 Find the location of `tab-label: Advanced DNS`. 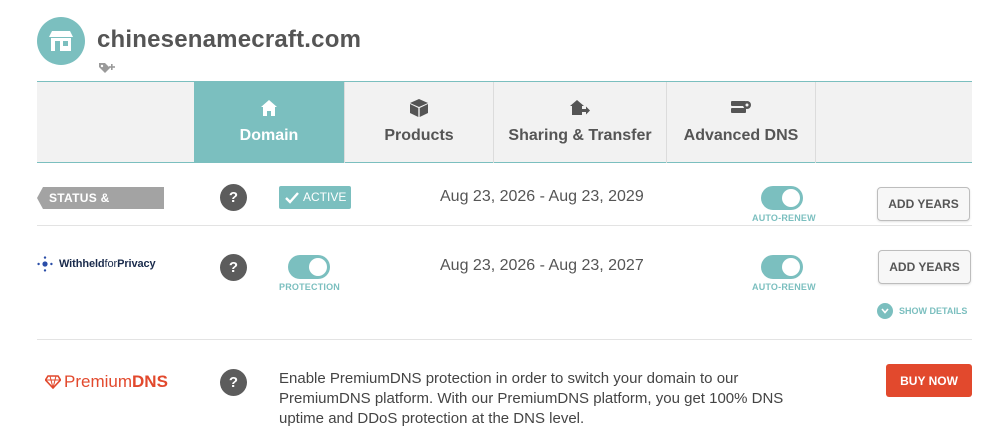

tab-label: Advanced DNS is located at coordinates (741, 135).